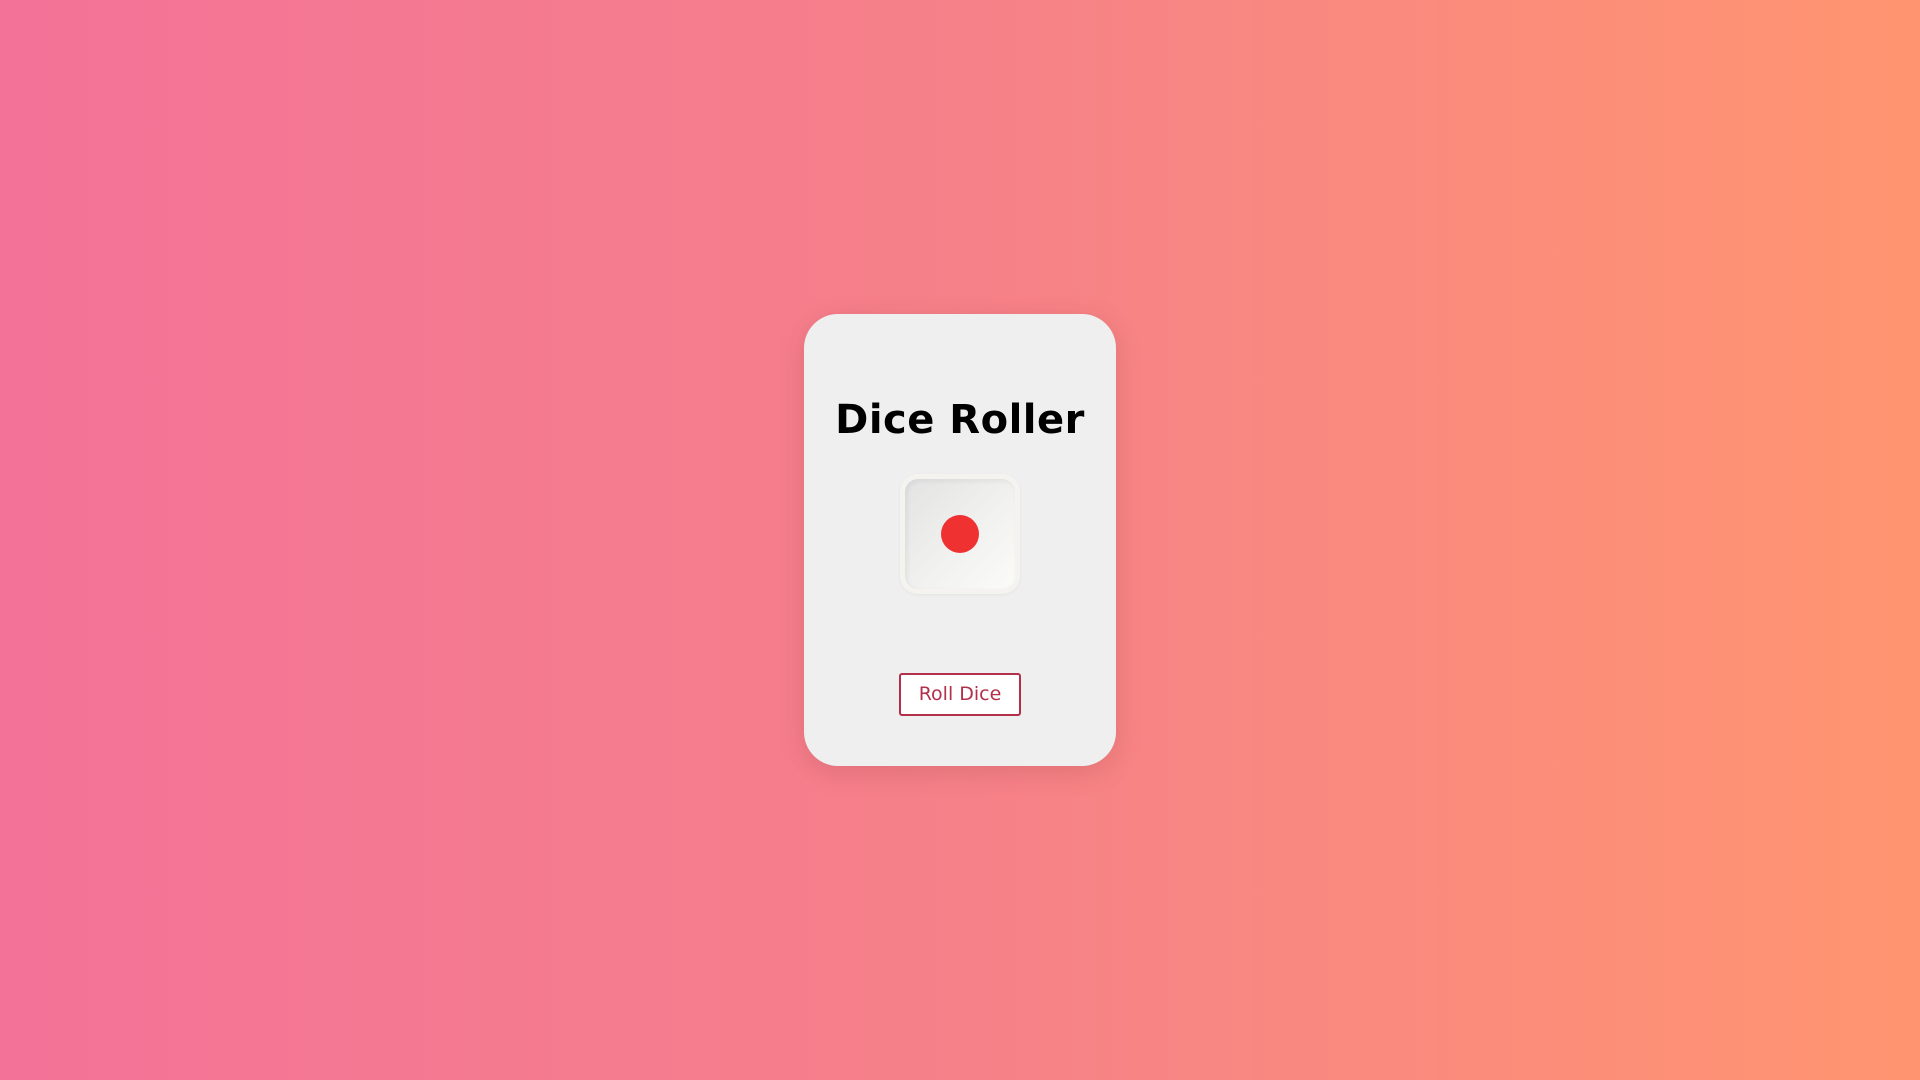 This screenshot has width=1920, height=1080. I want to click on dice-roller-card: Dice Roller Roll Dice, so click(960, 540).